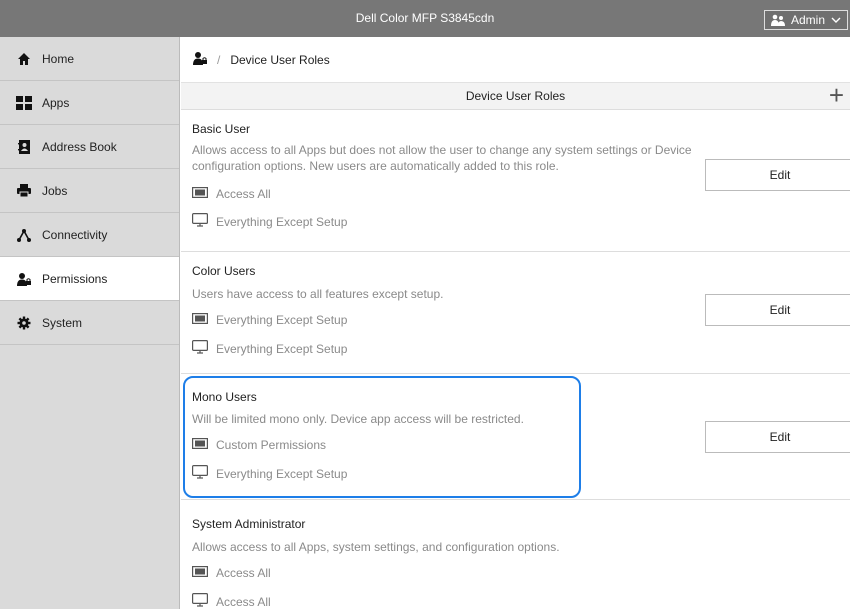 The width and height of the screenshot is (850, 609). I want to click on role-name: Basic User, so click(221, 129).